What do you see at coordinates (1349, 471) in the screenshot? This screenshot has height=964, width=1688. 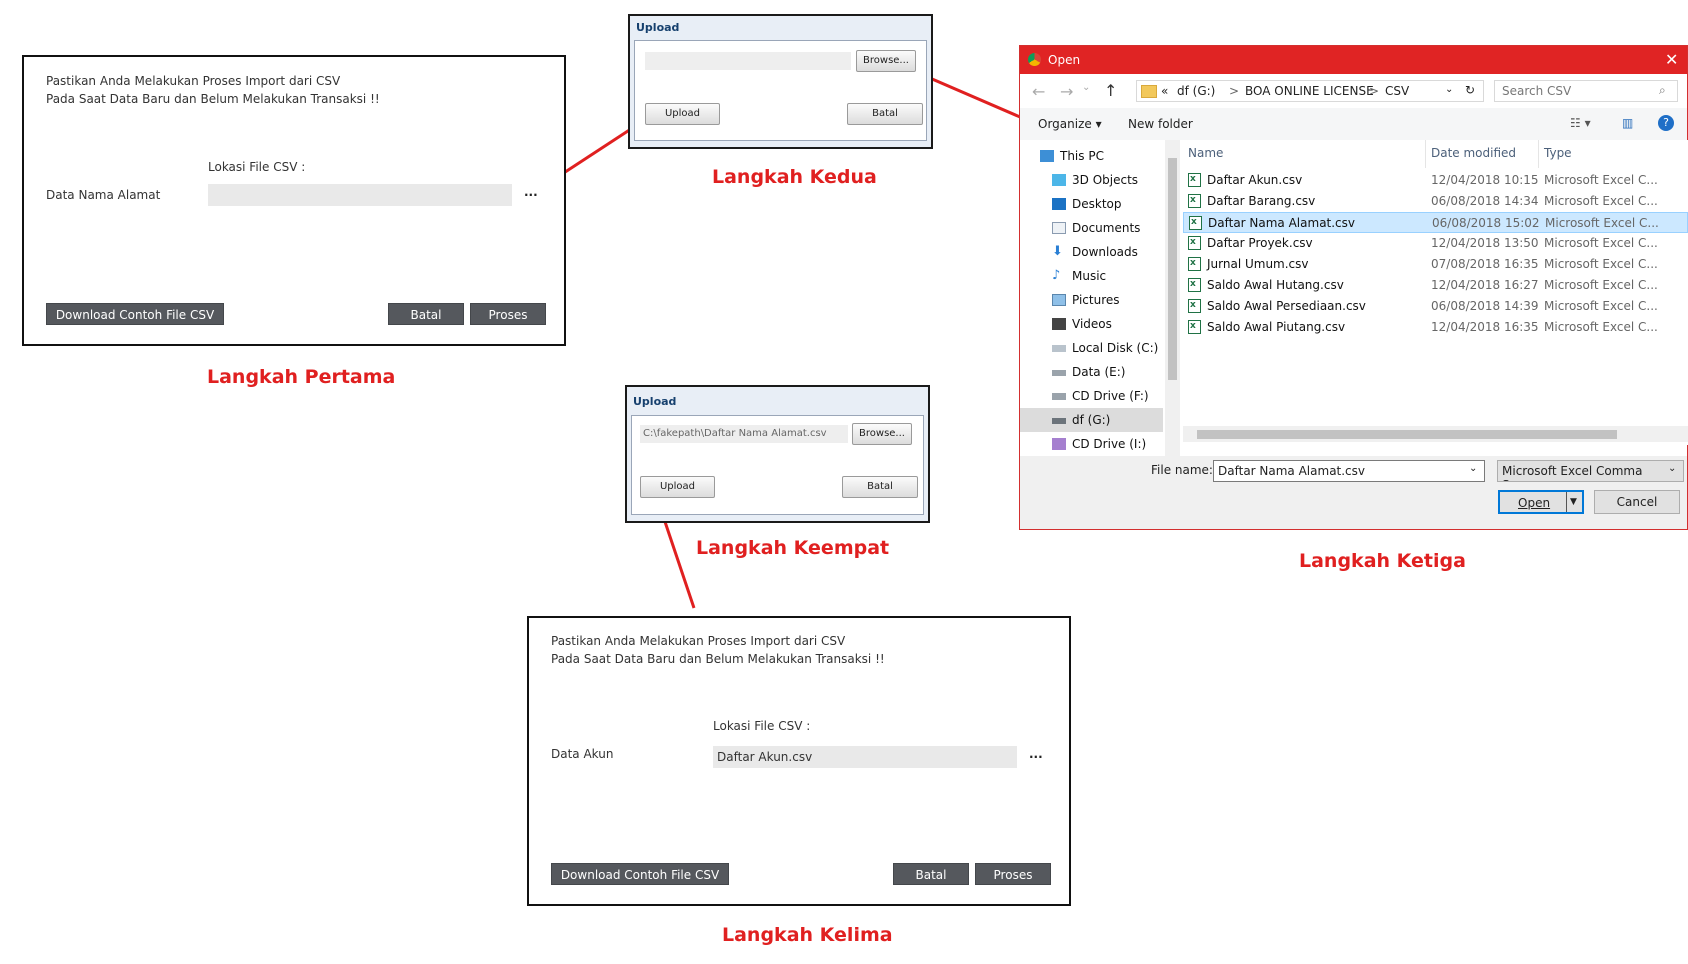 I see `filename-input: Daftar Nama Alamat.csv ⌄` at bounding box center [1349, 471].